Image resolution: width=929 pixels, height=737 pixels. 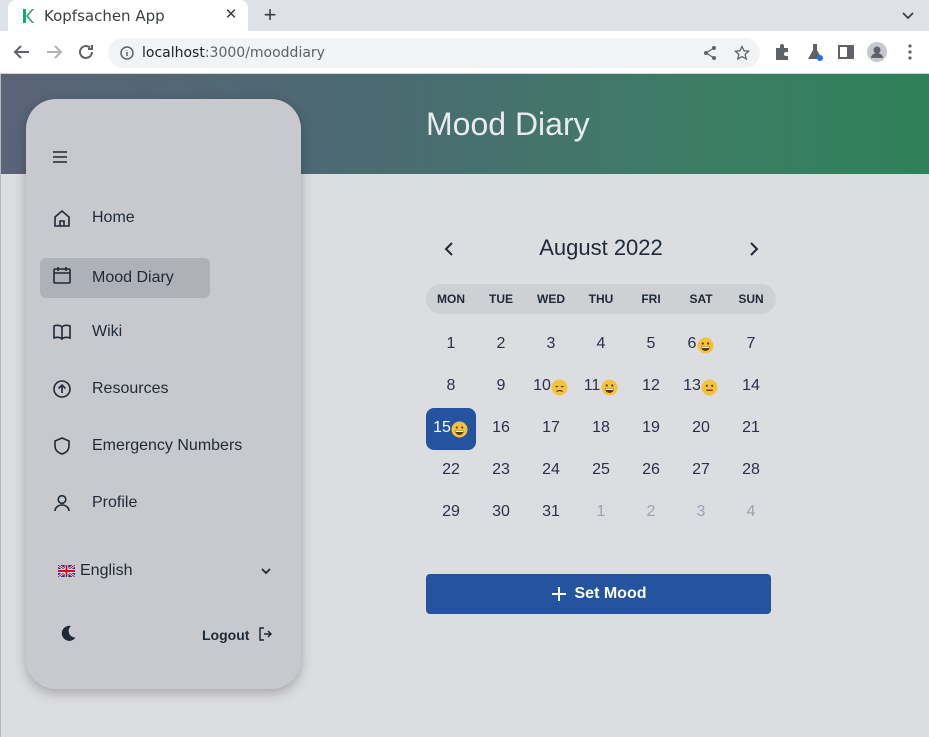 I want to click on calendar-day: 20, so click(x=701, y=429).